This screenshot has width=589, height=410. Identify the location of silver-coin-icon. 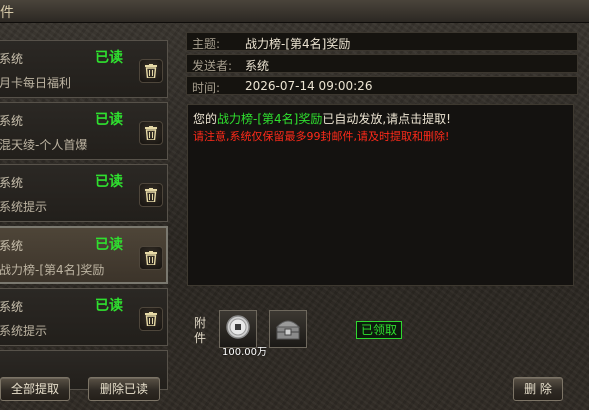
(238, 327).